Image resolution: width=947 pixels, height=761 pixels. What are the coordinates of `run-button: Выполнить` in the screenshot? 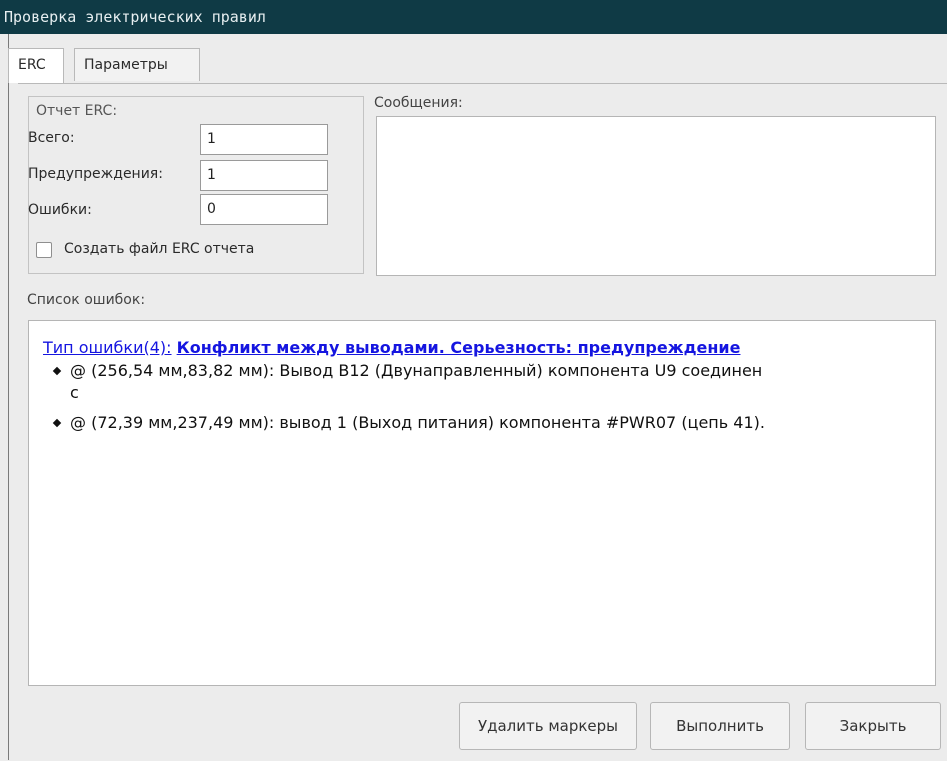 It's located at (720, 726).